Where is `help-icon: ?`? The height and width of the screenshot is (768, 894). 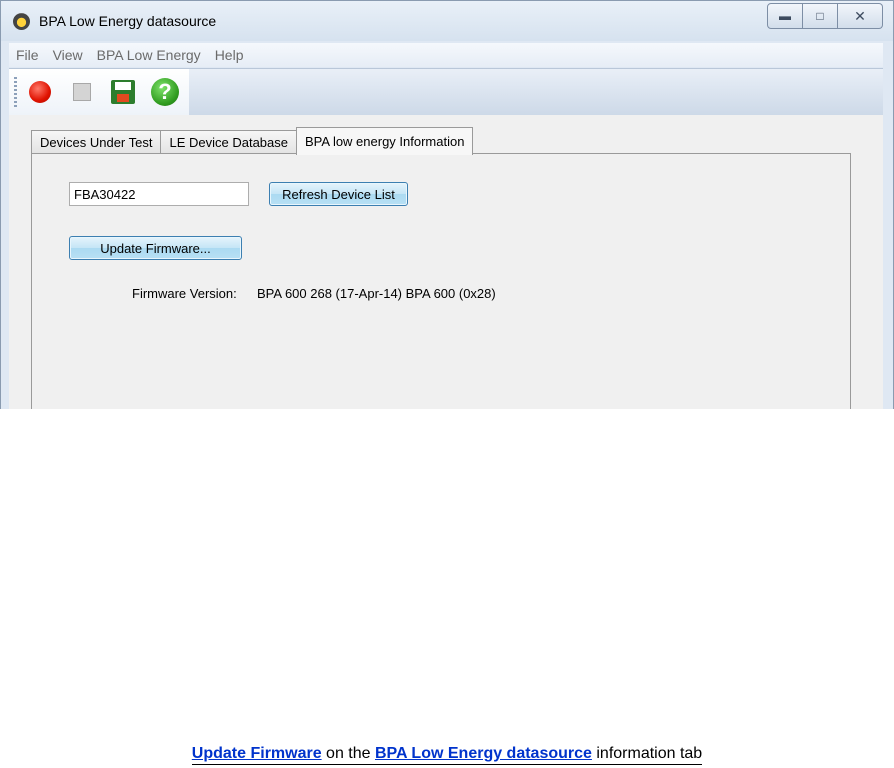 help-icon: ? is located at coordinates (165, 92).